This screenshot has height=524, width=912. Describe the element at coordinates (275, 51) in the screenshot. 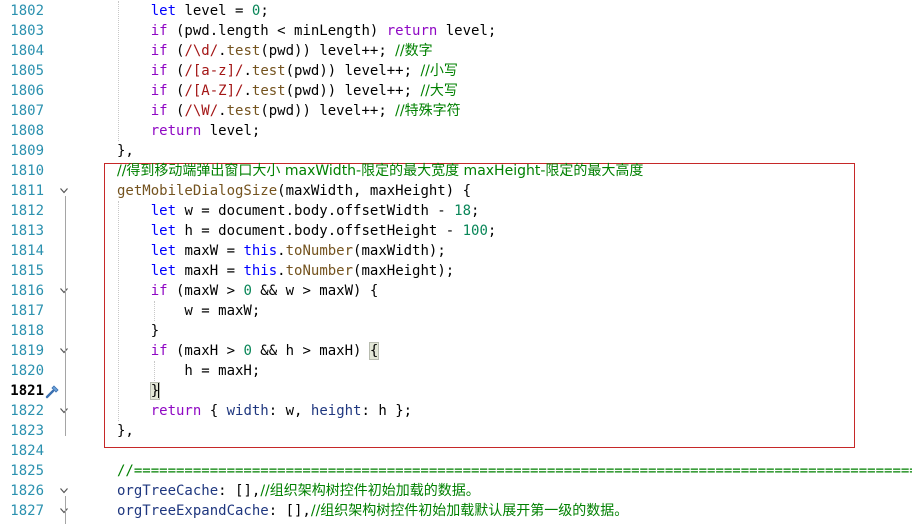

I see `code-text: if (/\d/.test(pwd)) level++; //数字` at that location.